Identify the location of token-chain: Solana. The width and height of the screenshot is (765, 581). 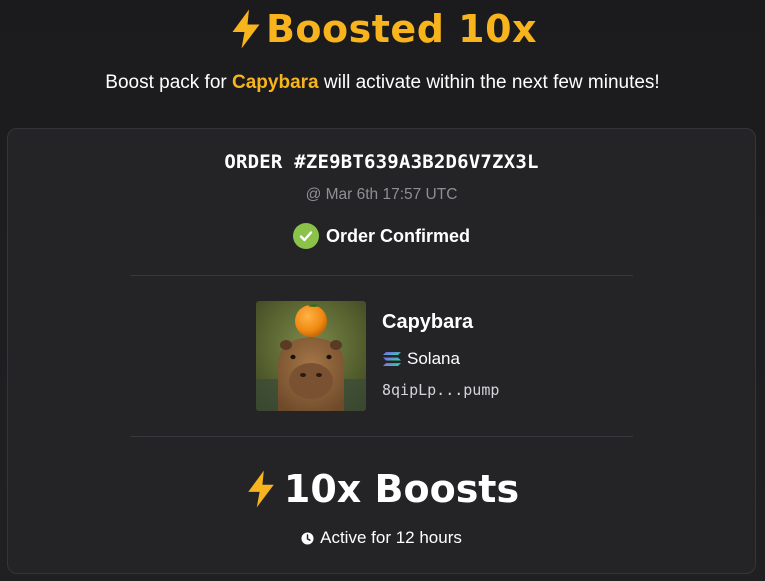
(421, 359).